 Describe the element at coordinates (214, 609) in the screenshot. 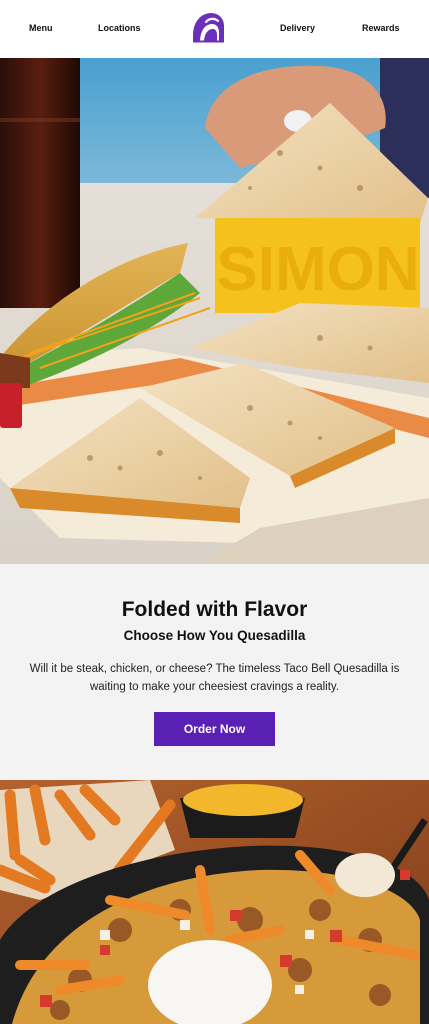

I see `promo-title: Folded with Flavor` at that location.